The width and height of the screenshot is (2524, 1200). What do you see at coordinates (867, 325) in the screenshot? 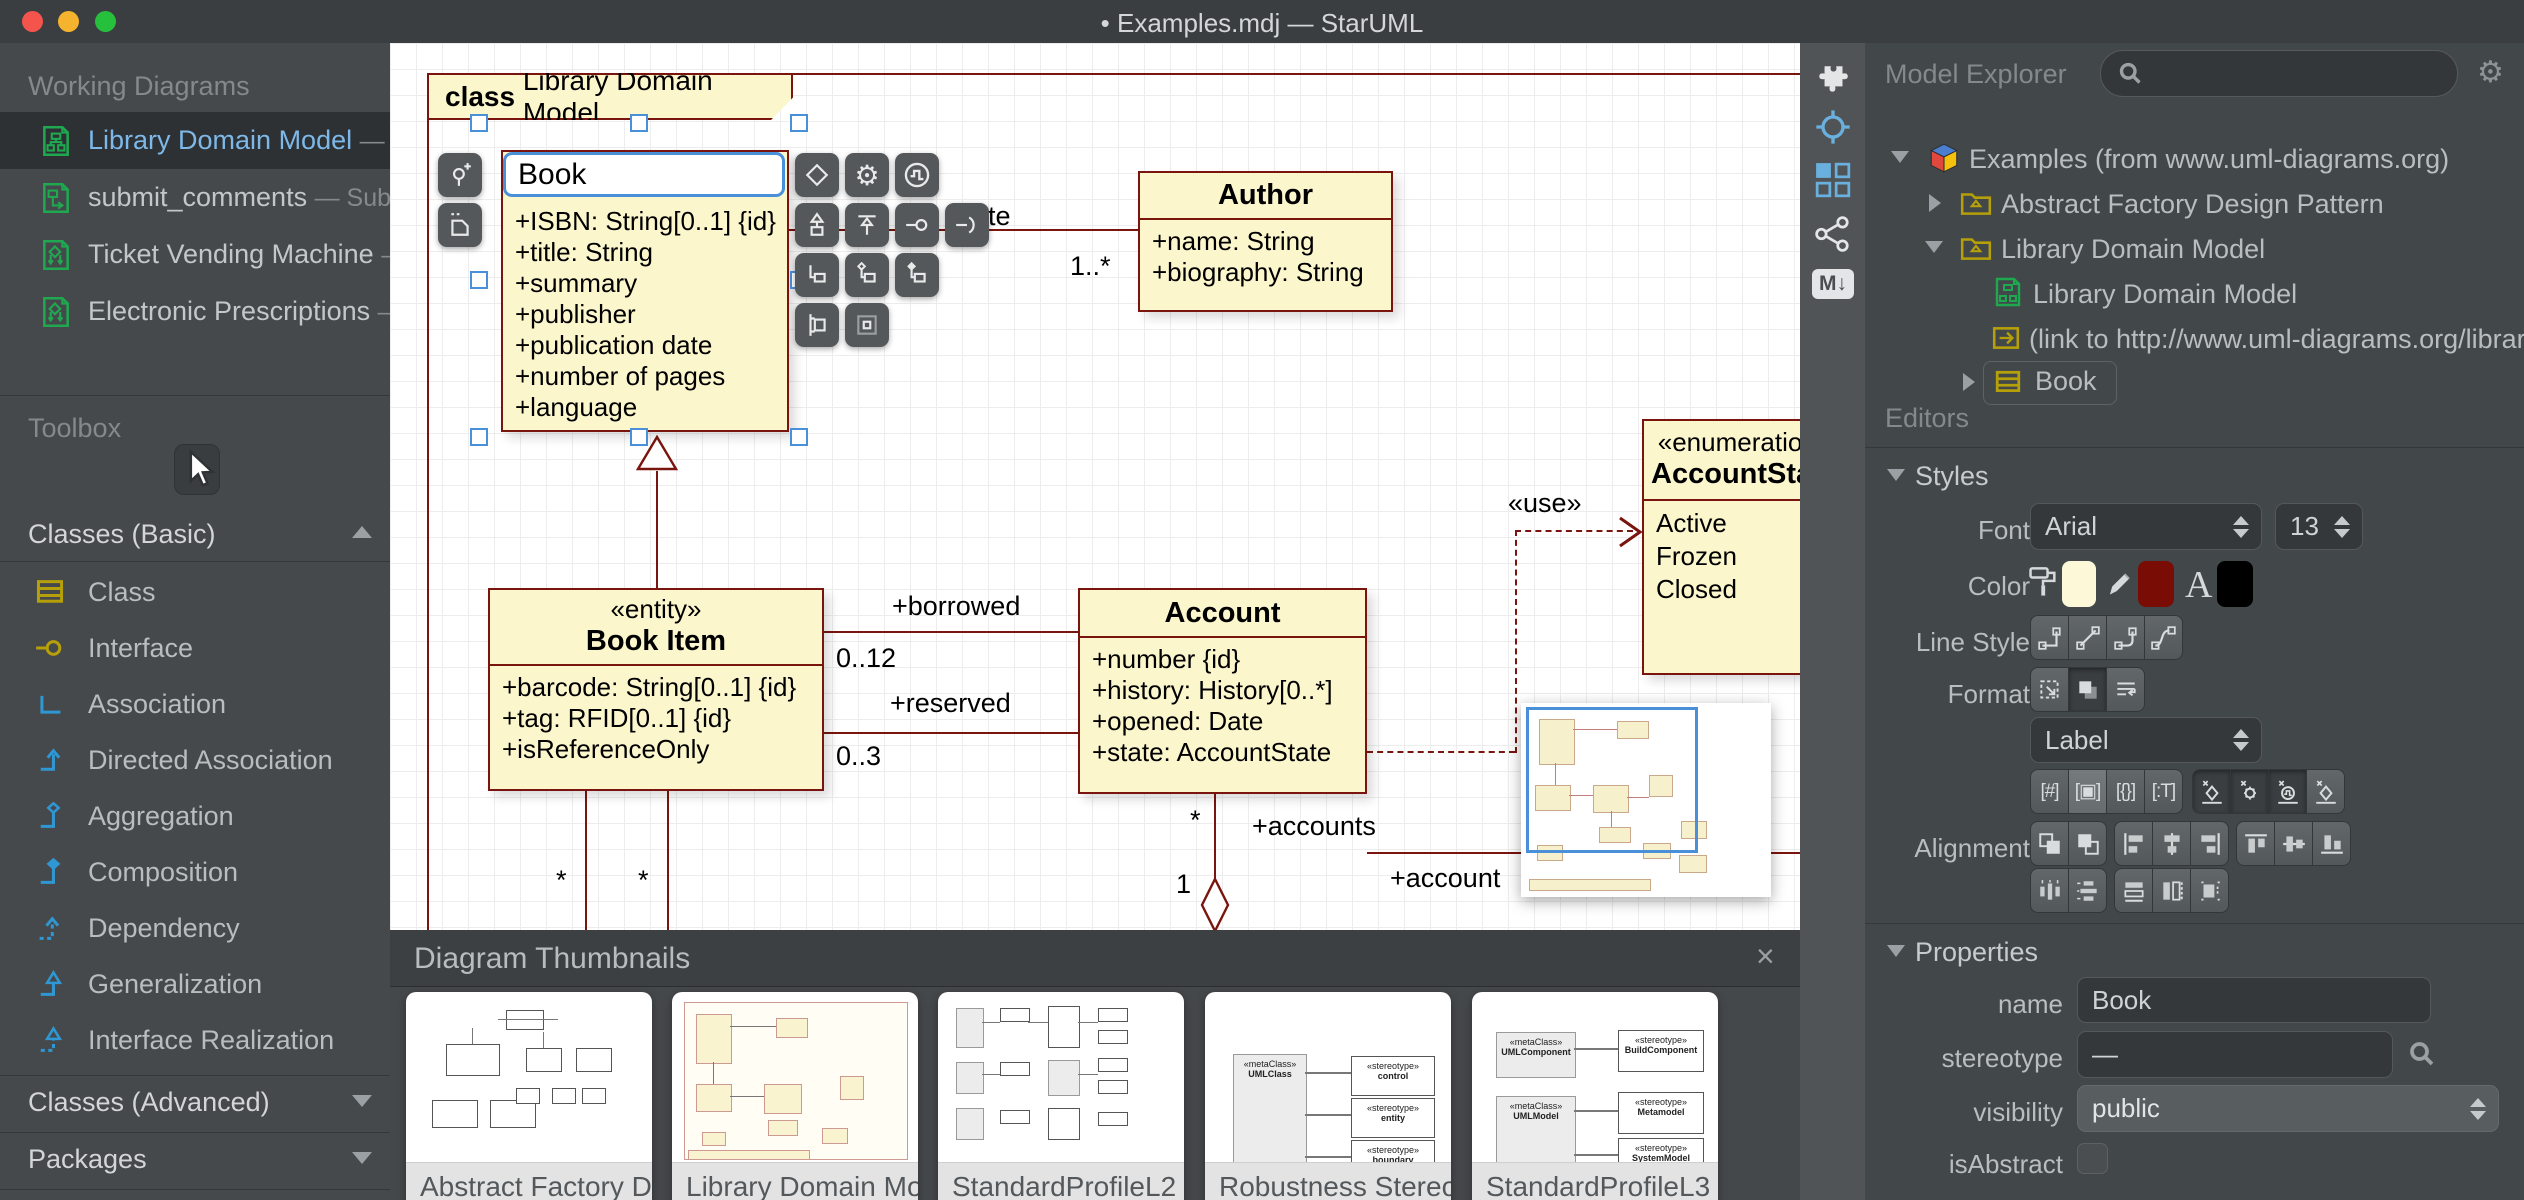
I see `quick-containment-button` at bounding box center [867, 325].